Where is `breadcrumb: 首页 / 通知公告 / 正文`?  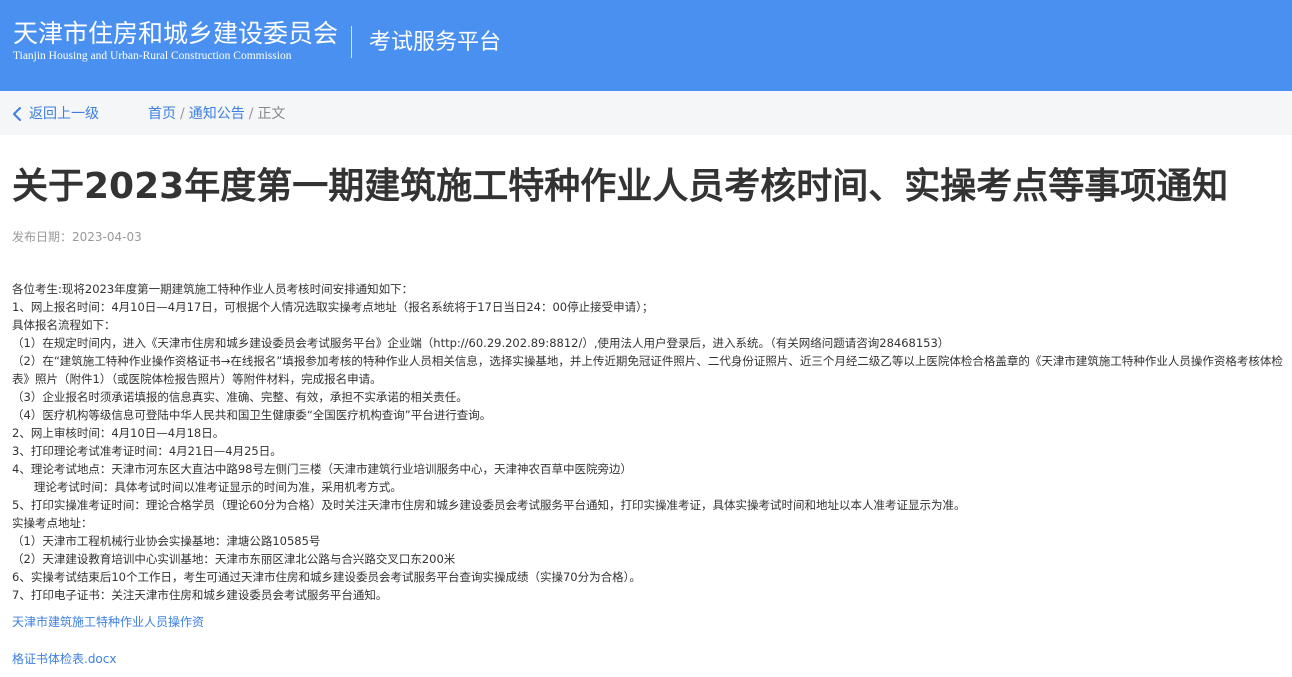 breadcrumb: 首页 / 通知公告 / 正文 is located at coordinates (216, 114).